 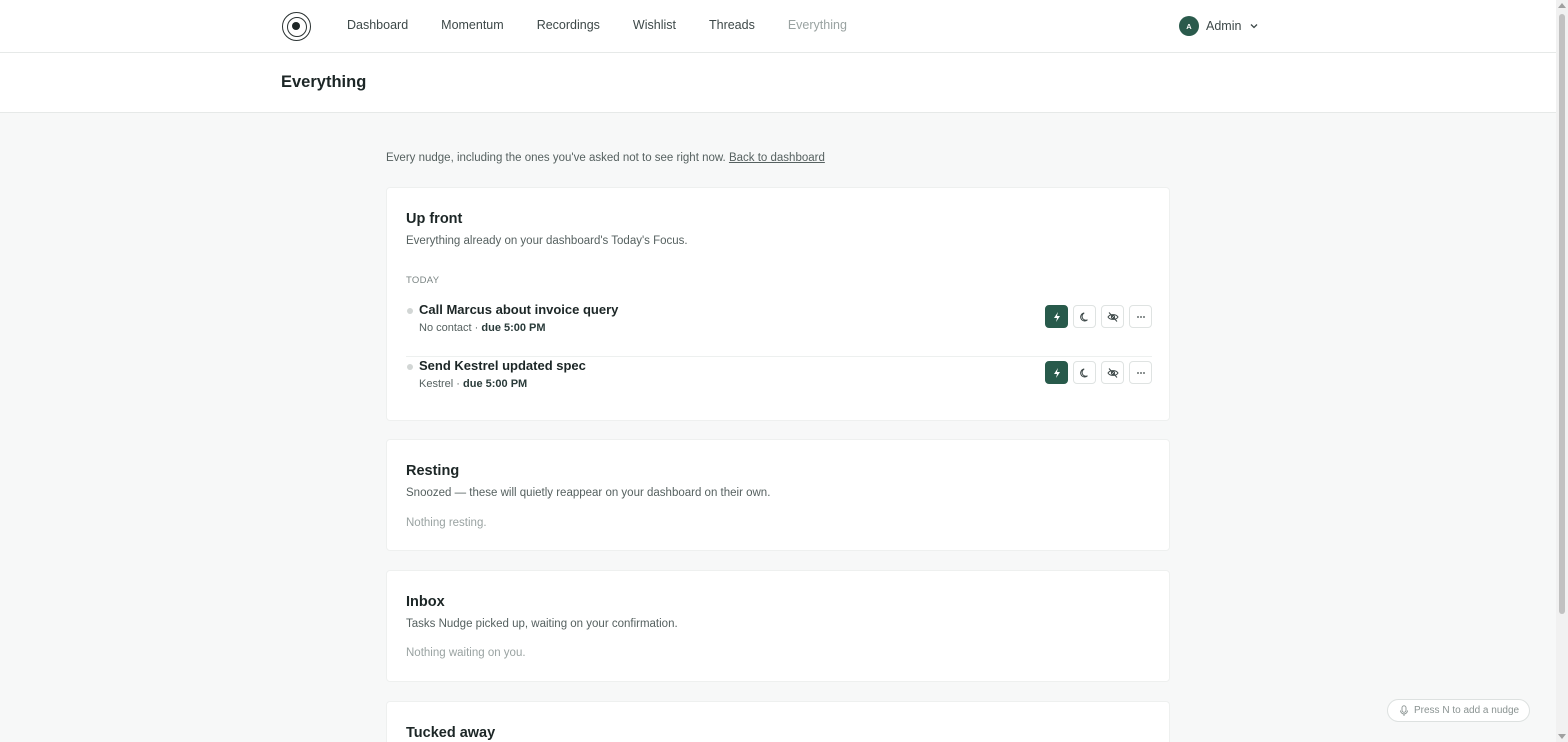 I want to click on item-meta: Kestrel · due 5:00 PM, so click(x=473, y=384).